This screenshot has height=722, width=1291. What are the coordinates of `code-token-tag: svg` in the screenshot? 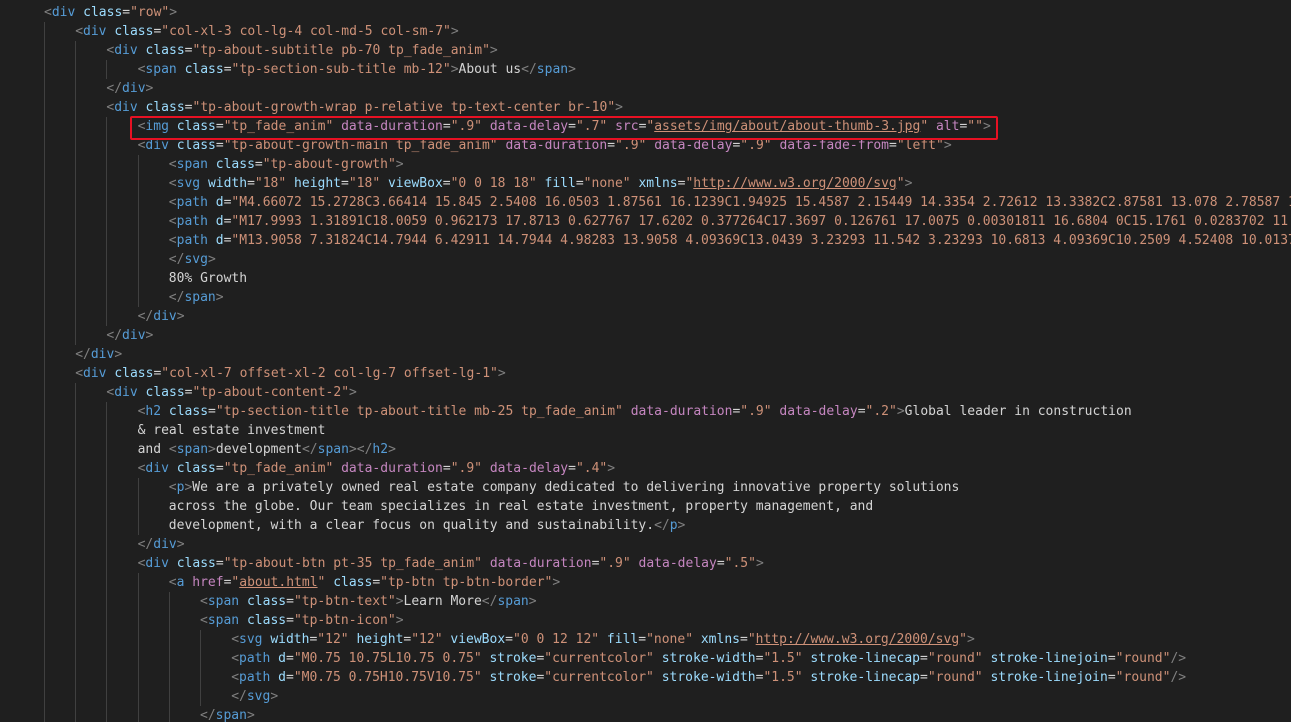 It's located at (258, 696).